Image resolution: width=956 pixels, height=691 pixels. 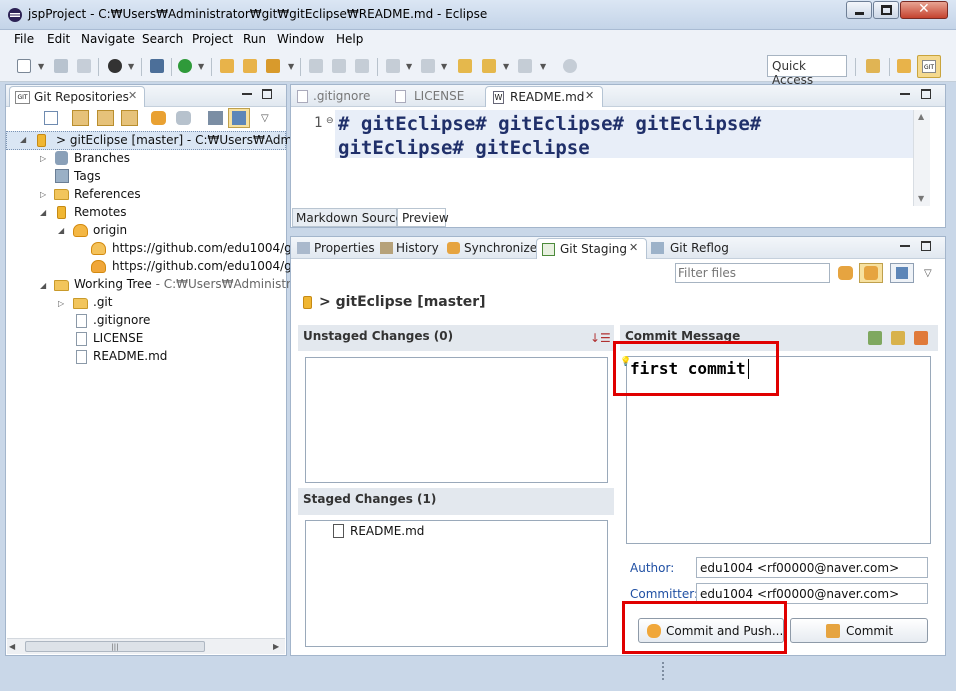 What do you see at coordinates (239, 118) in the screenshot?
I see `view-toggle-button` at bounding box center [239, 118].